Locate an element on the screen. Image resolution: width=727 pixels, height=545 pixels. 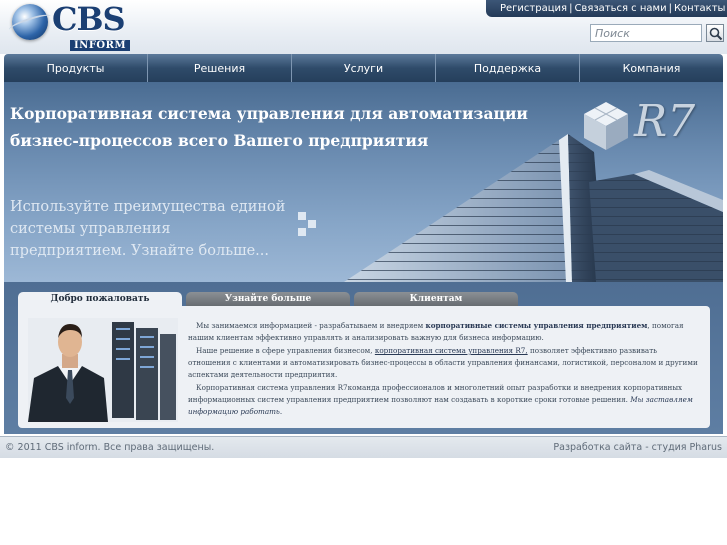
tab-bar: Добро пожаловать Узнайте больше Клиентам is located at coordinates (268, 299).